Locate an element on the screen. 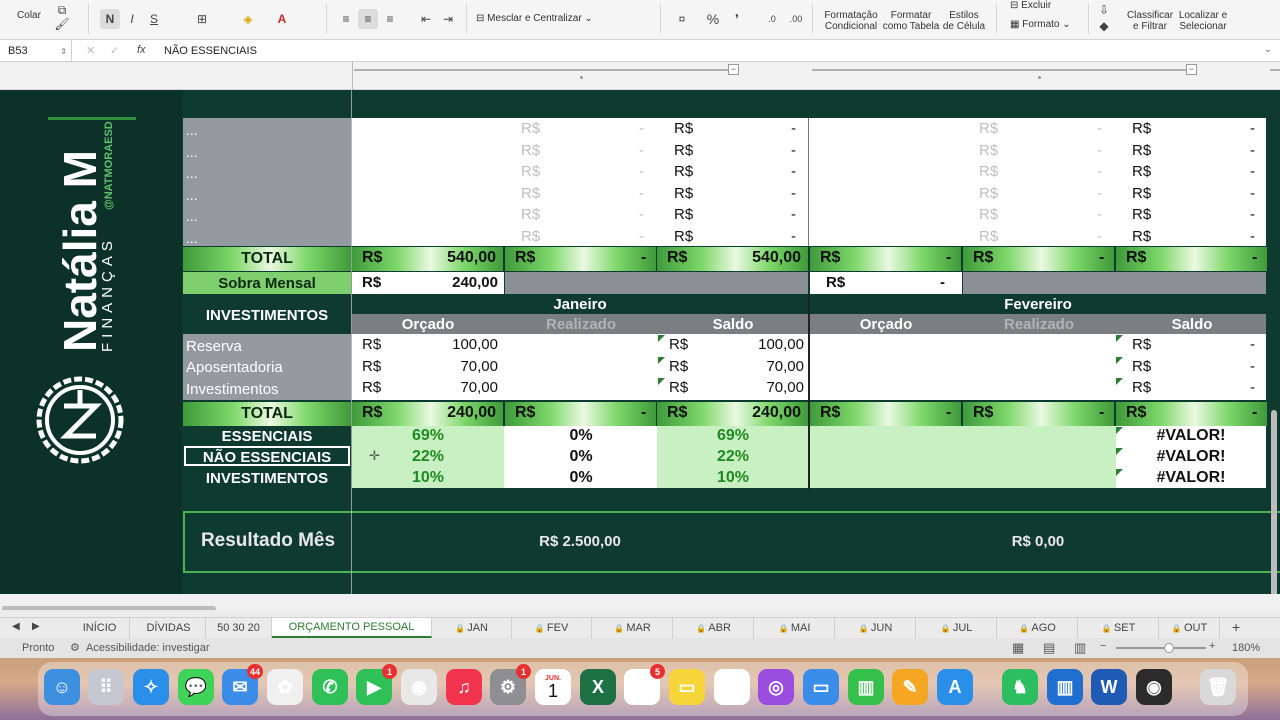 This screenshot has height=720, width=1280. format-painter-icon: 🖌 is located at coordinates (62, 24).